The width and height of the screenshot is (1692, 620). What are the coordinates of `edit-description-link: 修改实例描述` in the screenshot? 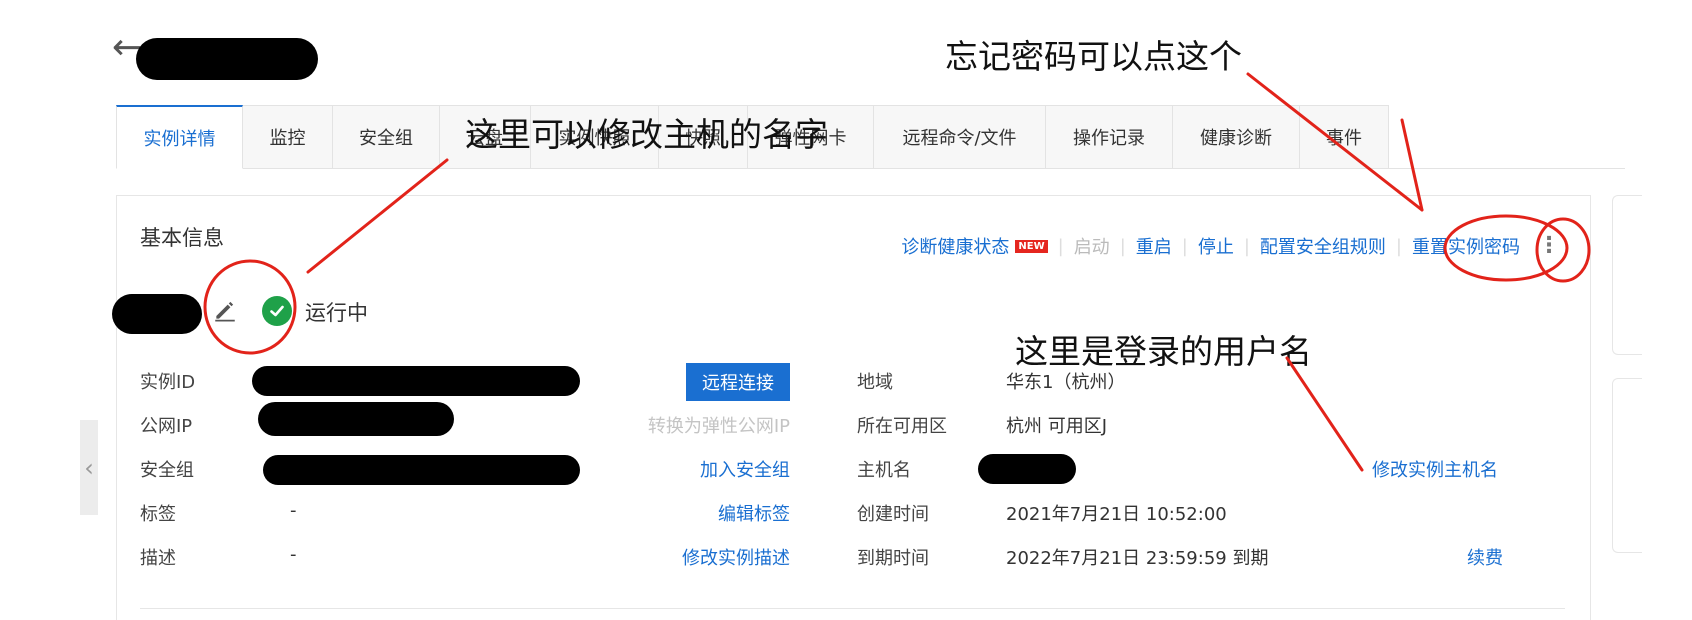 It's located at (690, 557).